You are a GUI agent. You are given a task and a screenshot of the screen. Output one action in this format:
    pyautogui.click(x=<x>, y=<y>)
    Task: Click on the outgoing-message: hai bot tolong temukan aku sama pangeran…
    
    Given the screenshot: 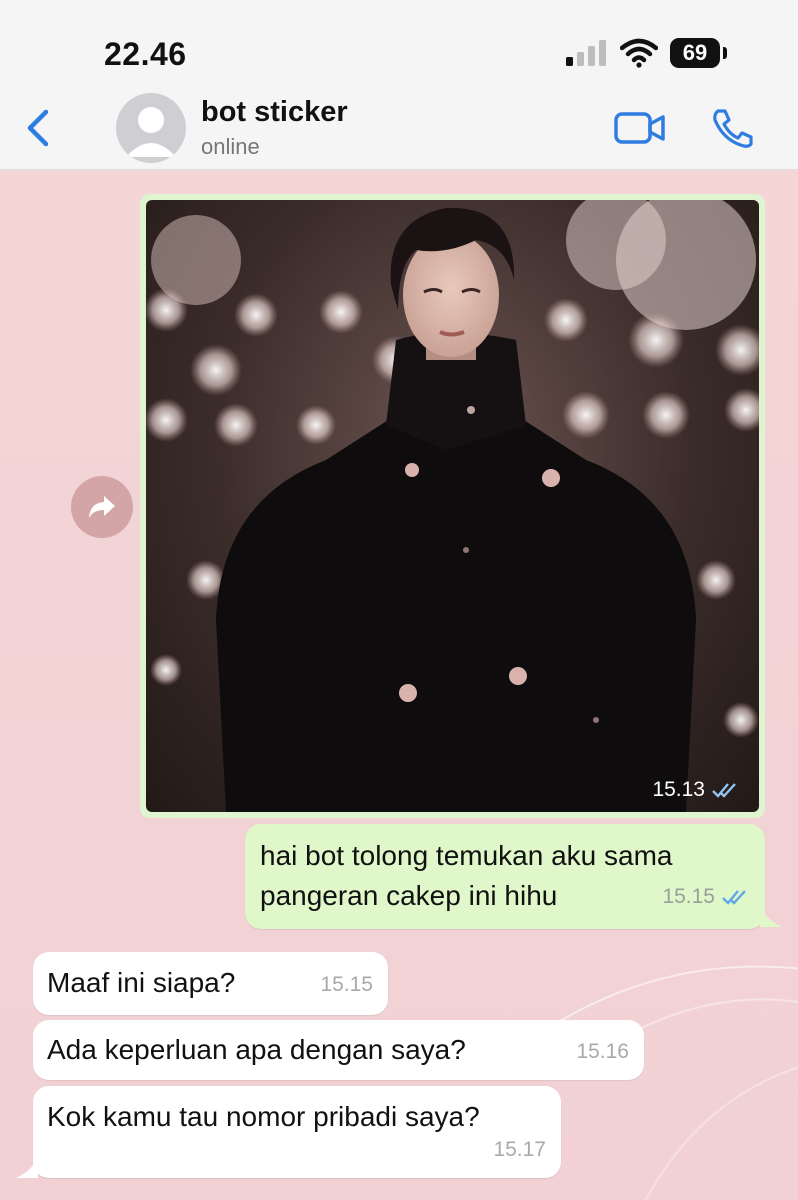 What is the action you would take?
    pyautogui.click(x=505, y=876)
    